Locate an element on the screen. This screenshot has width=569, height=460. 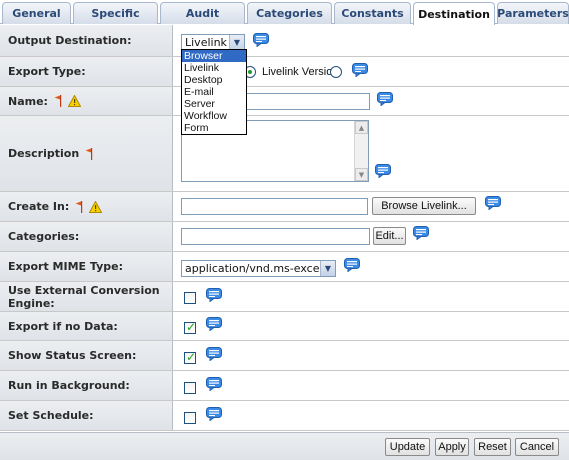
tab-general: General is located at coordinates (36, 13).